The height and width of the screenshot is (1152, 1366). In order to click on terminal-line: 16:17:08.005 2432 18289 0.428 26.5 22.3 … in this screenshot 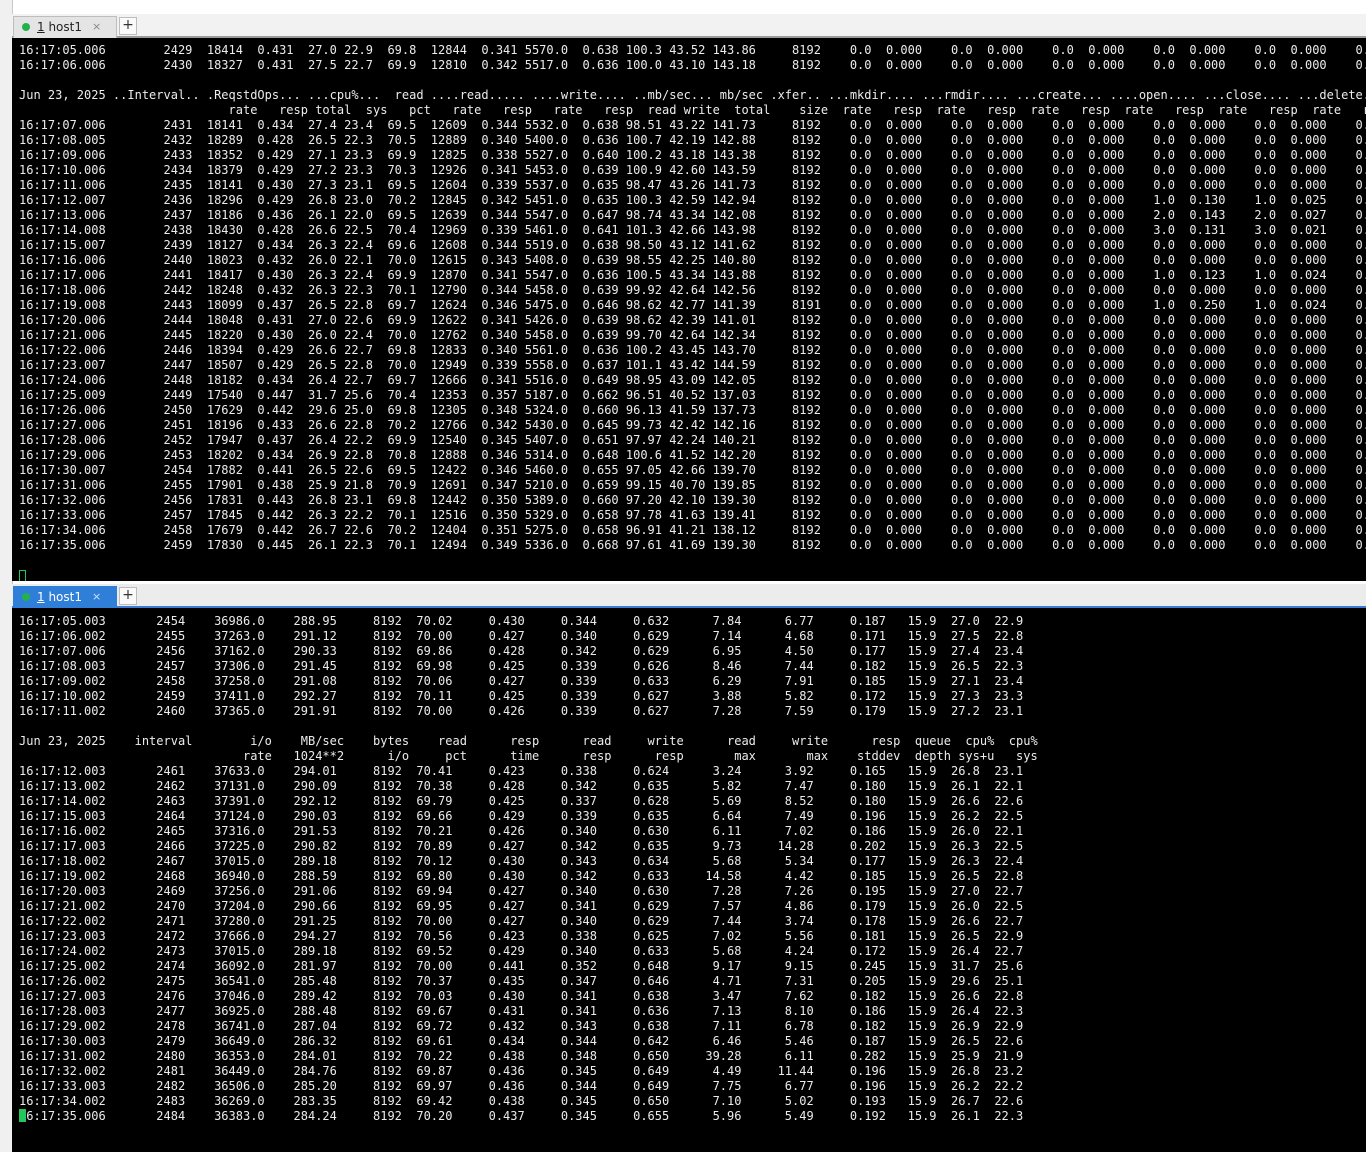, I will do `click(692, 140)`.